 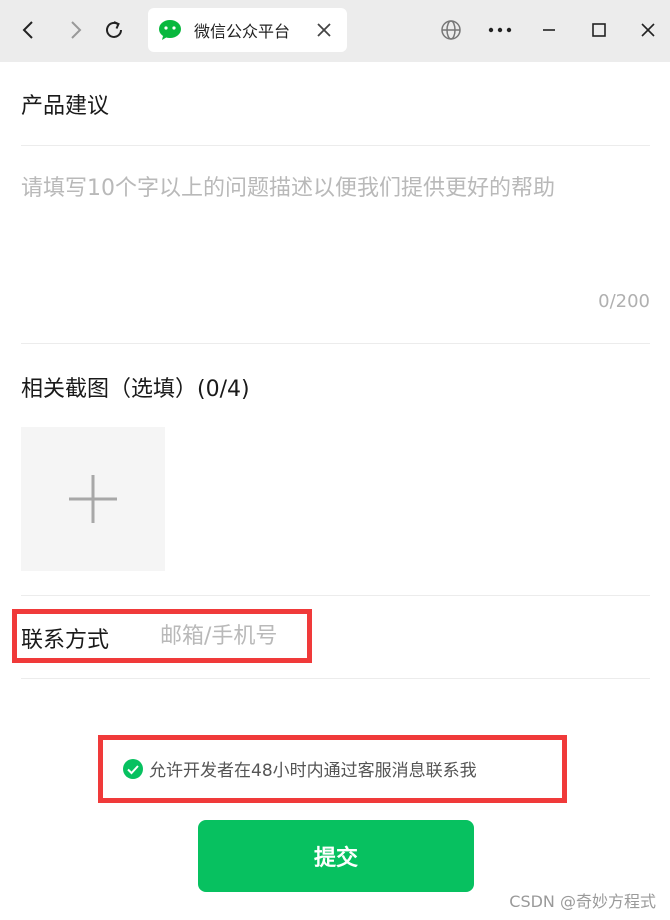 I want to click on plus-icon, so click(x=93, y=499).